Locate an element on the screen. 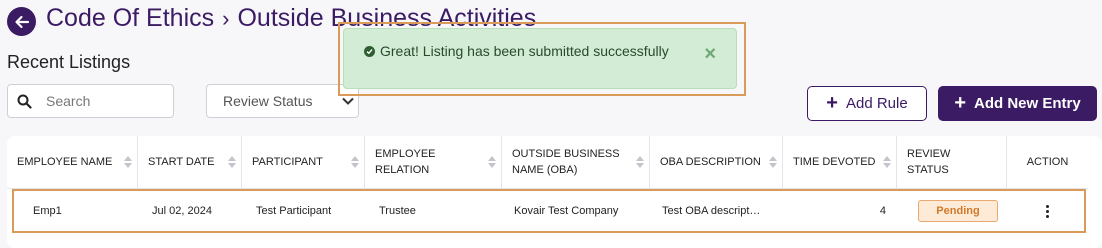  cell-action is located at coordinates (1047, 211).